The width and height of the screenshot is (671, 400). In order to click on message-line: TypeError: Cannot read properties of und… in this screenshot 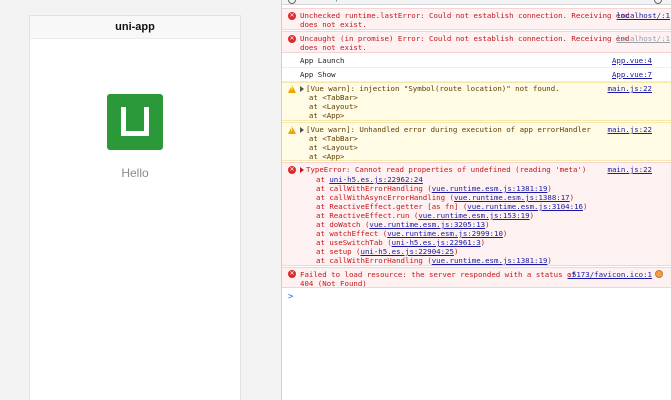, I will do `click(446, 169)`.